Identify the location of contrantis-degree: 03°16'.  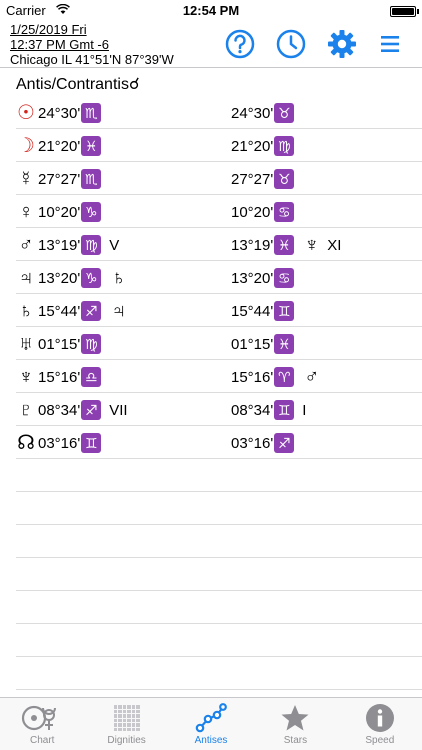
(252, 443).